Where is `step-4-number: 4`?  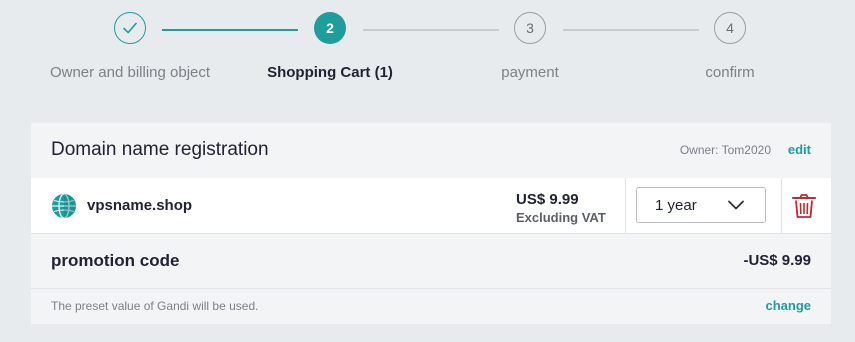 step-4-number: 4 is located at coordinates (730, 28).